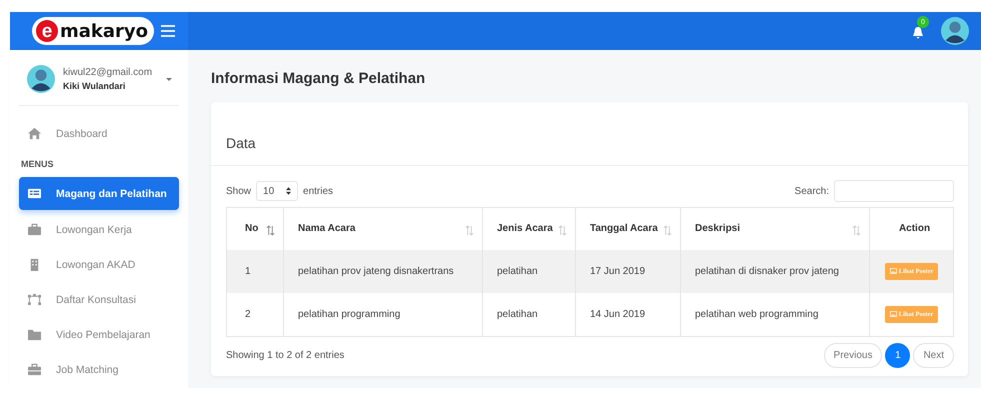 This screenshot has height=400, width=981. I want to click on sidebar-item: Video Pembelajaran, so click(99, 334).